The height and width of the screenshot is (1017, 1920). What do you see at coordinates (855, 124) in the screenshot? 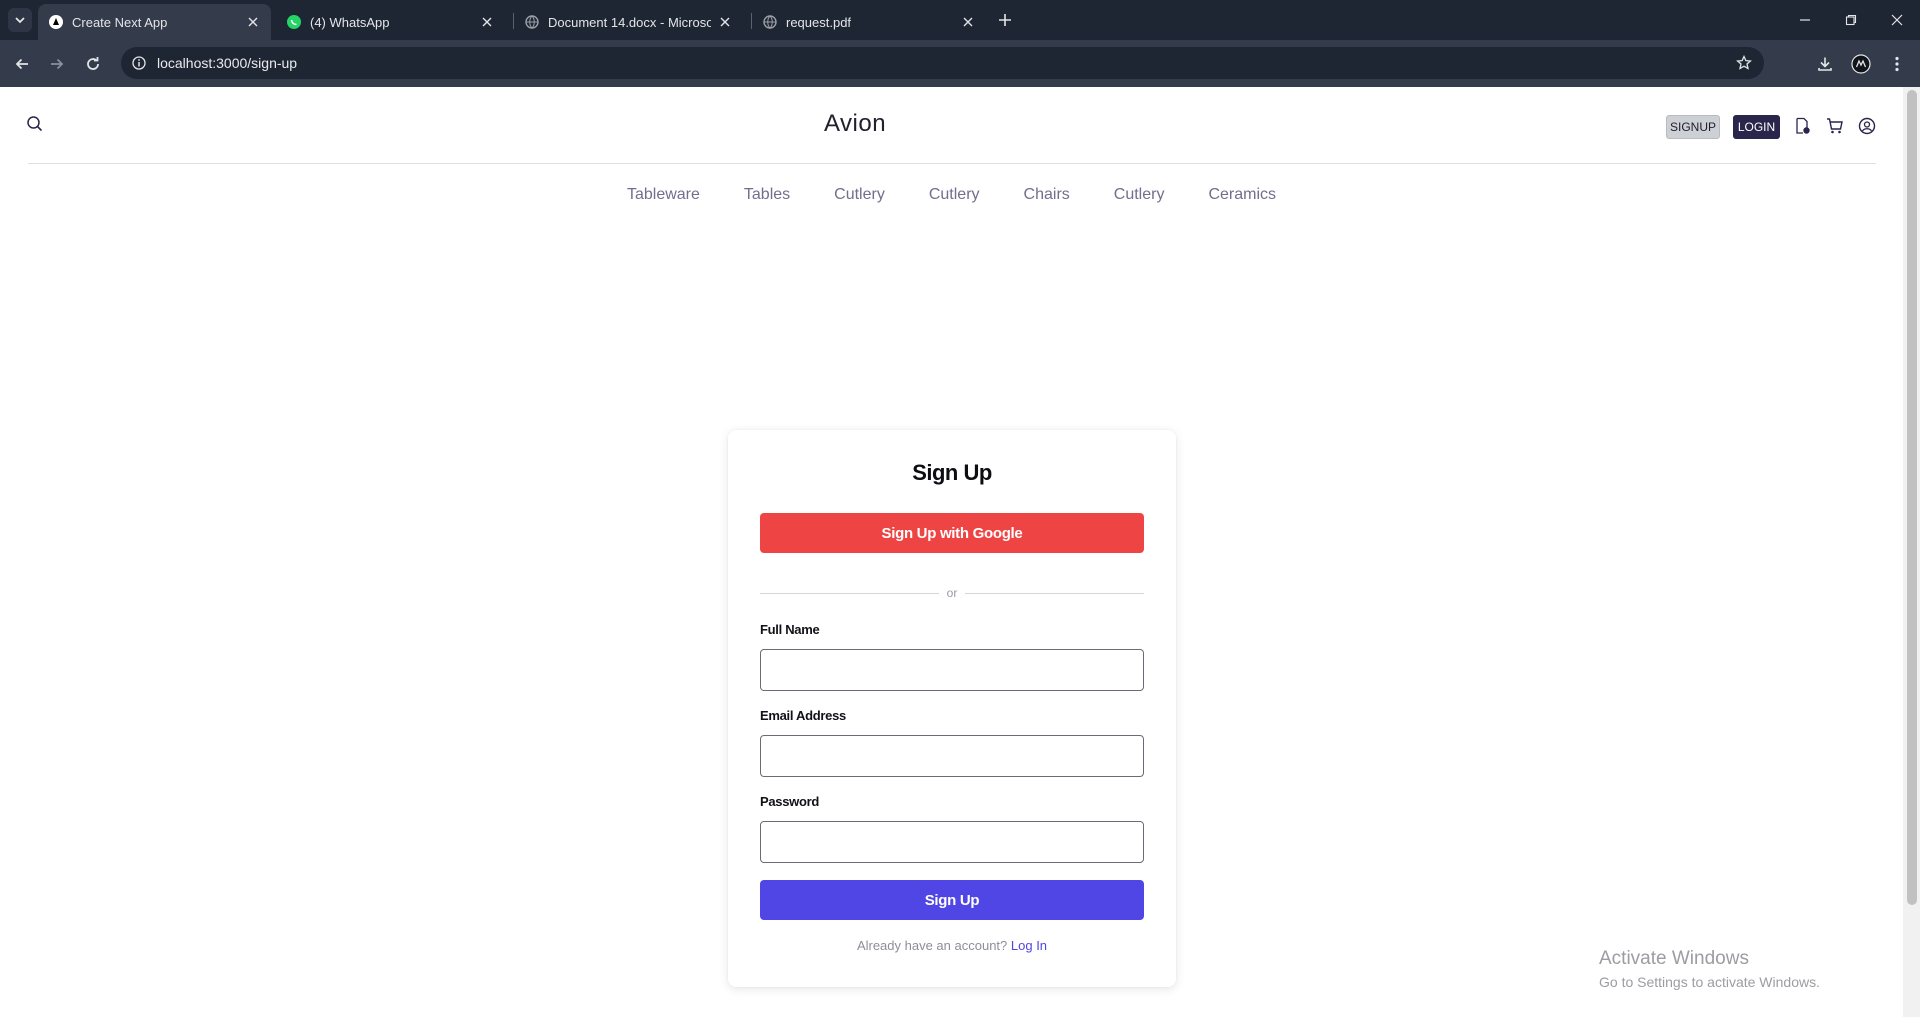
I see `site-logo: Avion` at bounding box center [855, 124].